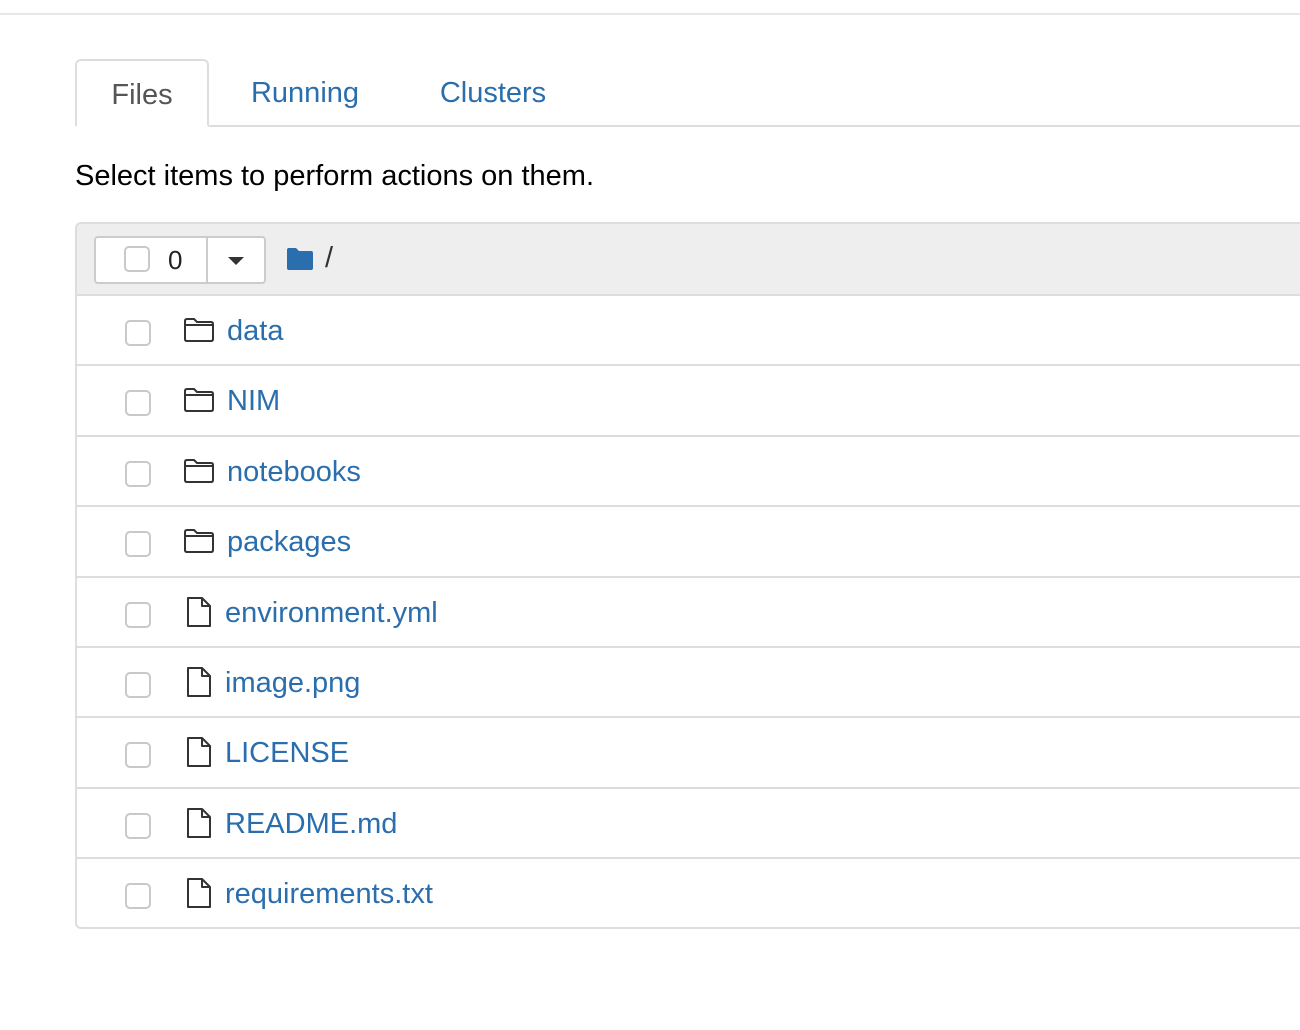 The width and height of the screenshot is (1300, 1030). Describe the element at coordinates (289, 542) in the screenshot. I see `item-link-packages: packages` at that location.